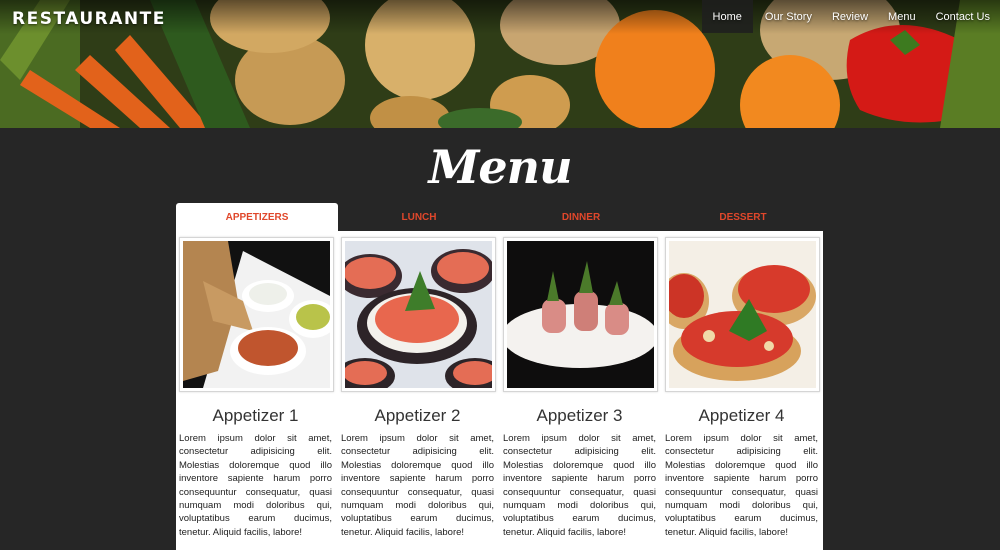  I want to click on nav-review: Review, so click(850, 16).